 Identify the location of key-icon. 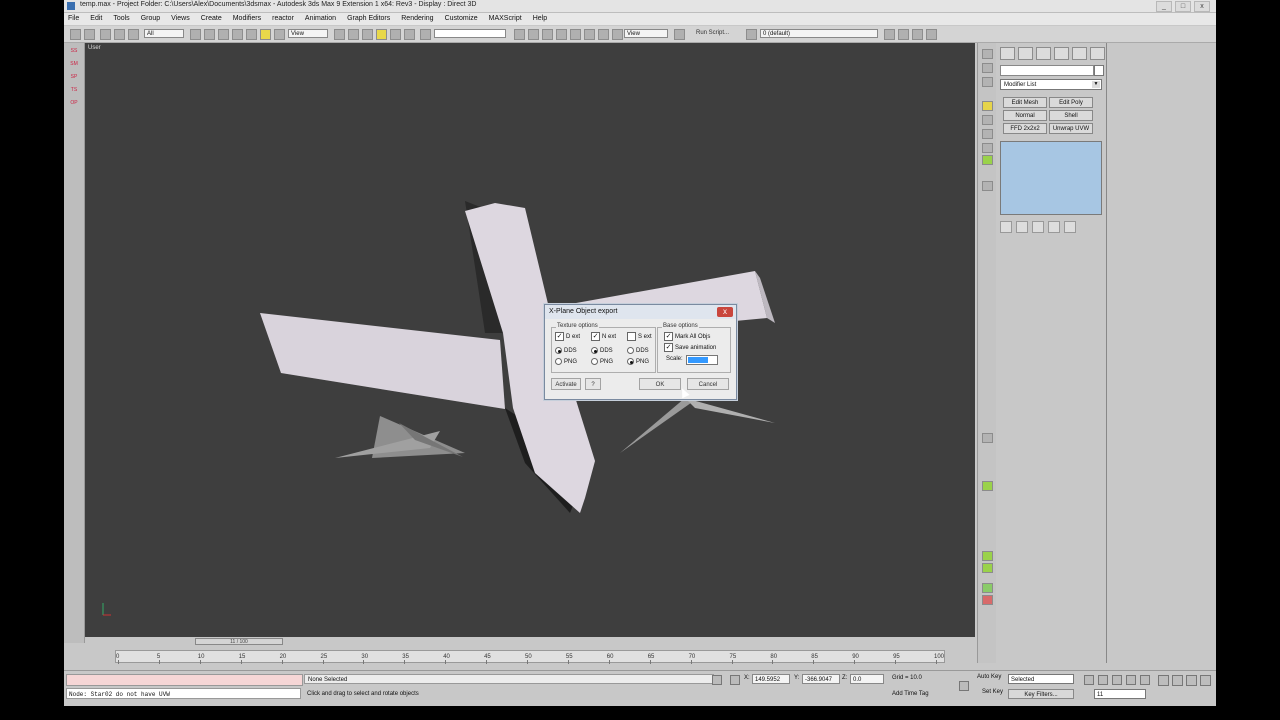
(964, 686).